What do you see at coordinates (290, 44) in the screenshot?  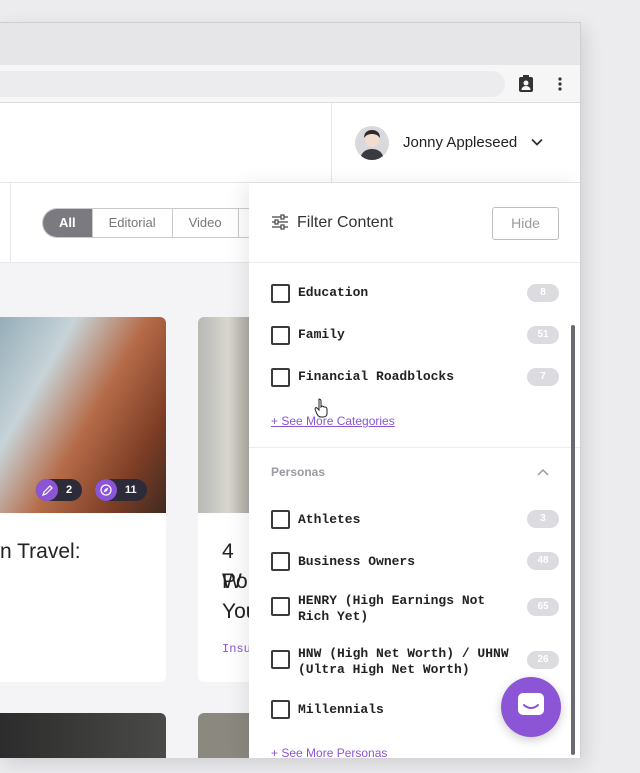 I see `tab-strip` at bounding box center [290, 44].